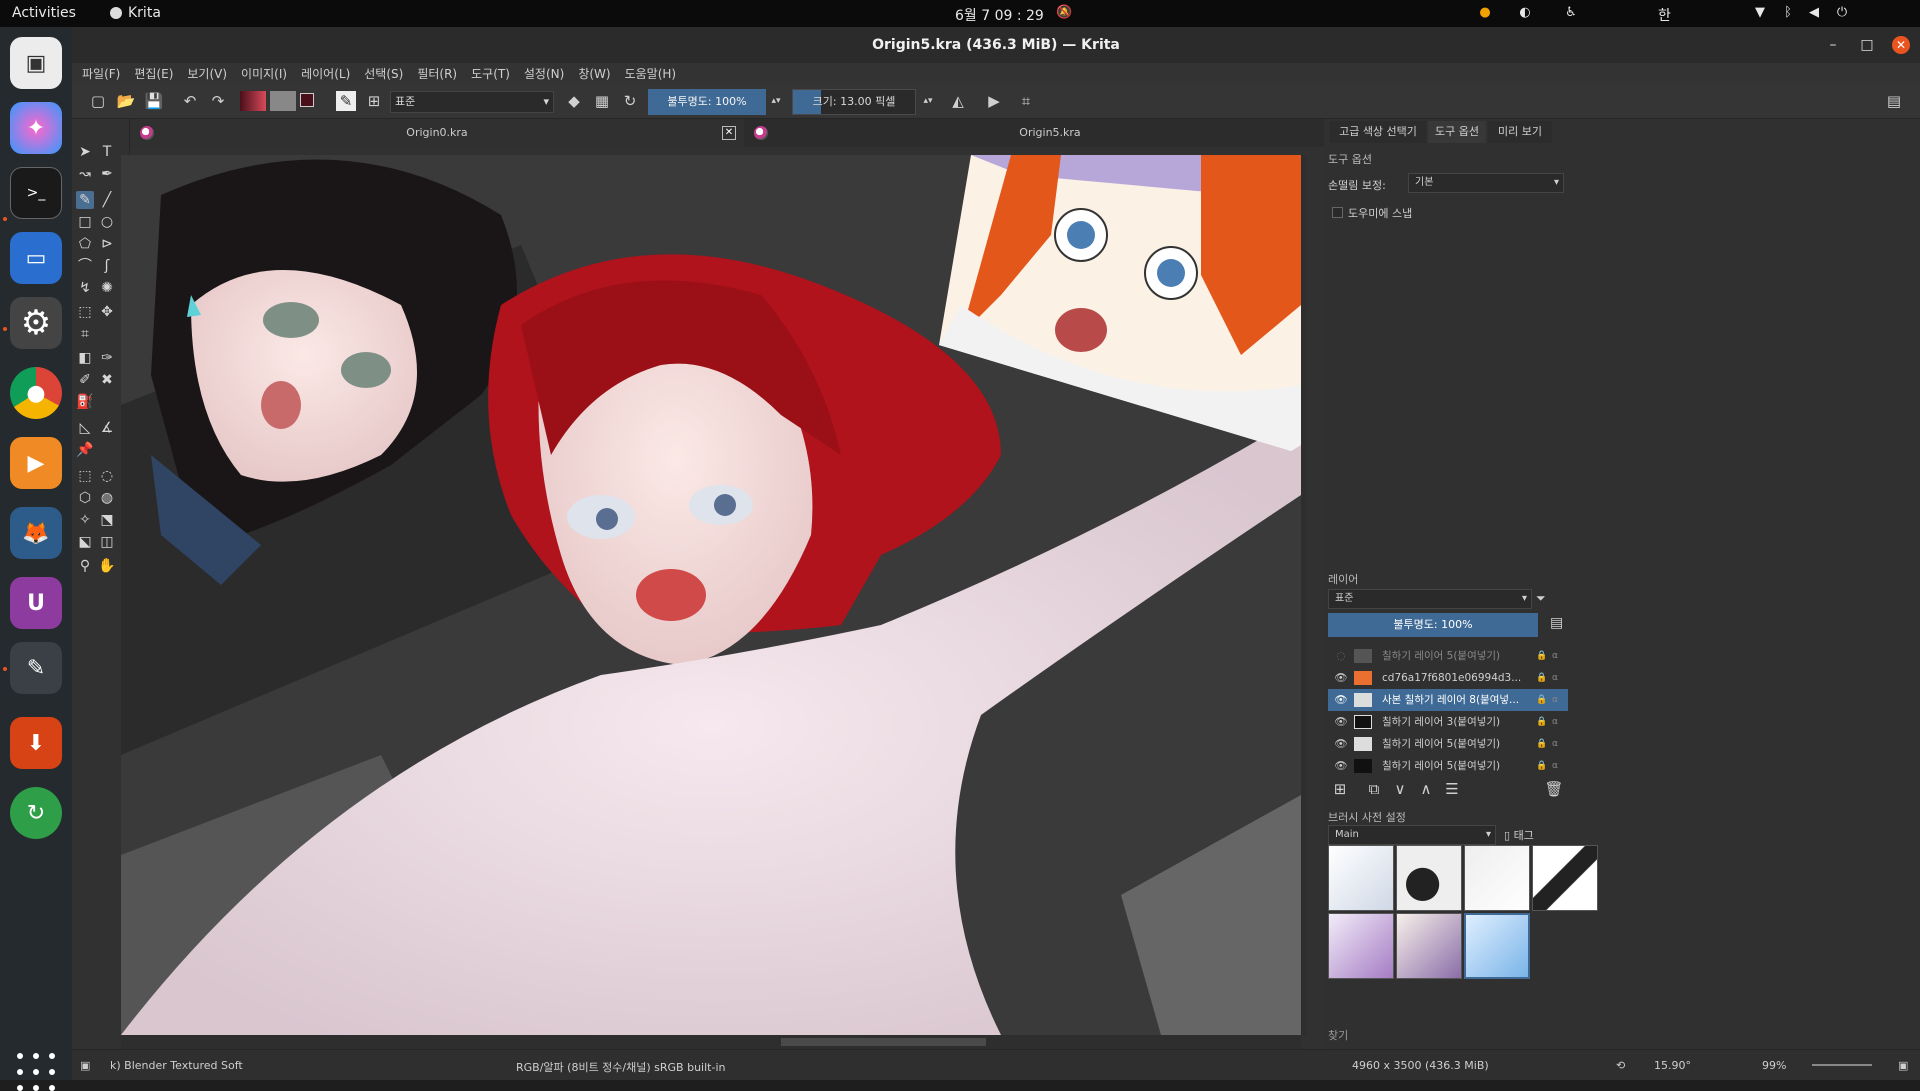  Describe the element at coordinates (437, 73) in the screenshot. I see `menu-filter: 필터(R)` at that location.